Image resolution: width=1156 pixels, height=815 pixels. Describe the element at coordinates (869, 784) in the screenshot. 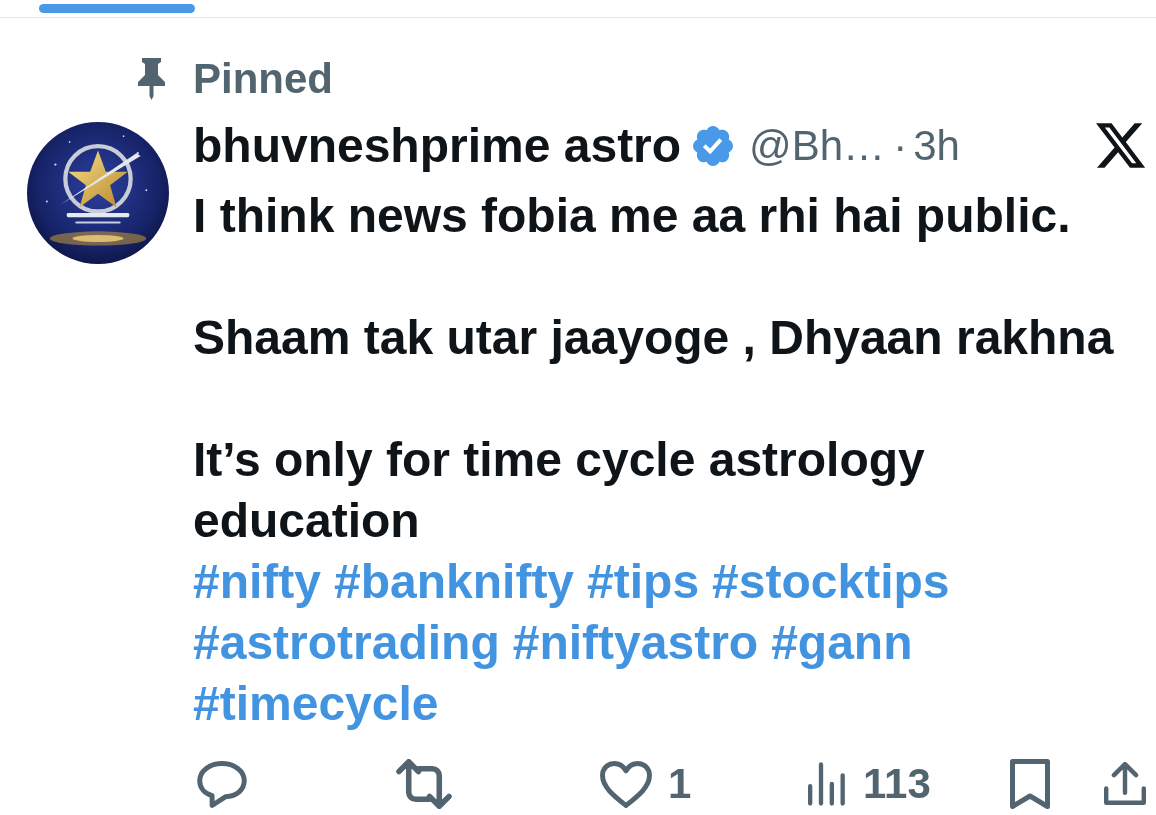

I see `views-button: 113` at that location.